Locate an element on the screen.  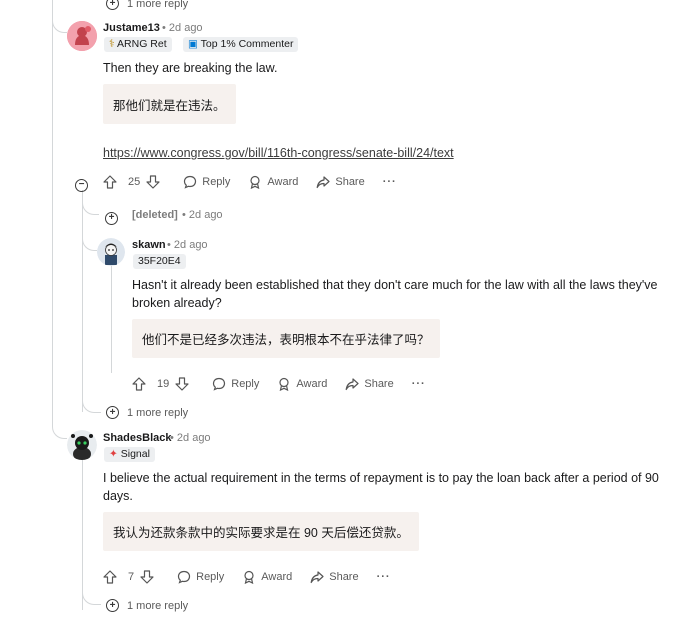
user-flair: ✦ Signal is located at coordinates (129, 454).